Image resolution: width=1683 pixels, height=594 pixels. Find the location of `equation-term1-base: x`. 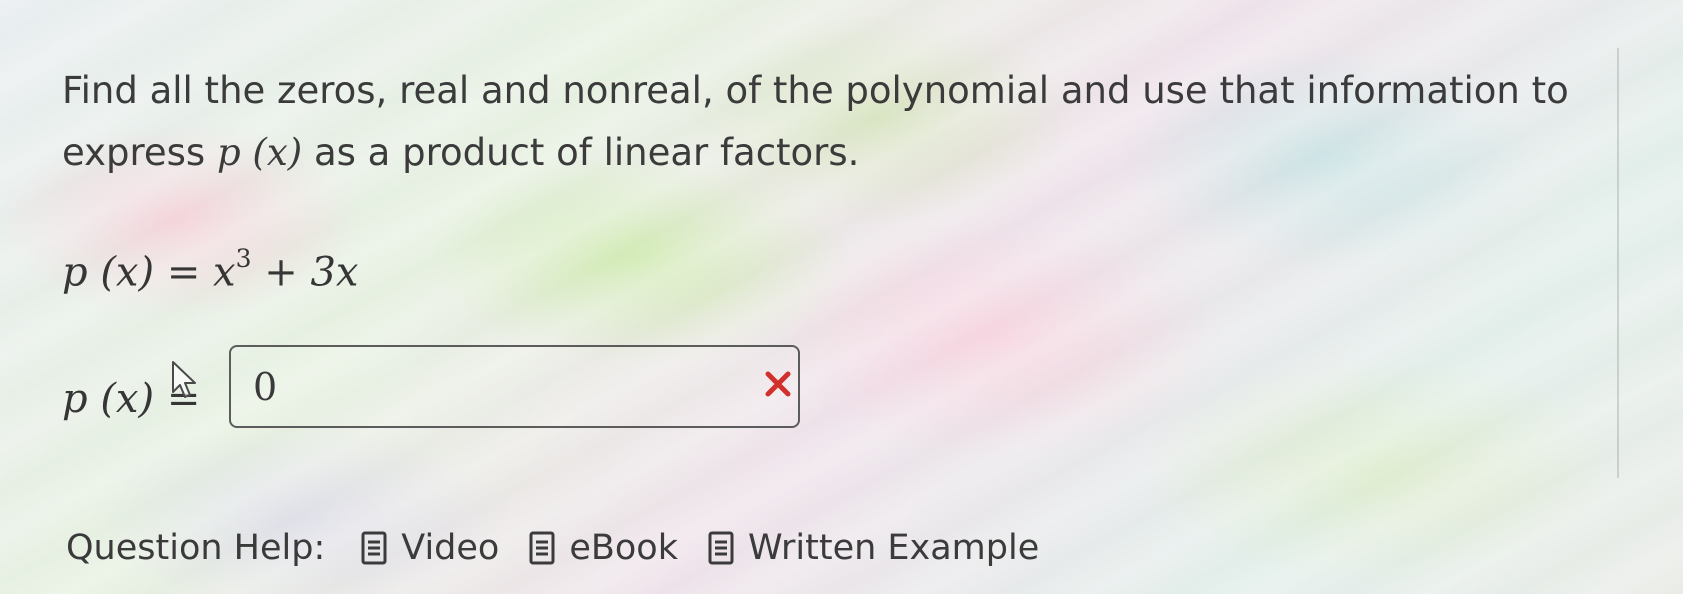

equation-term1-base: x is located at coordinates (224, 272).